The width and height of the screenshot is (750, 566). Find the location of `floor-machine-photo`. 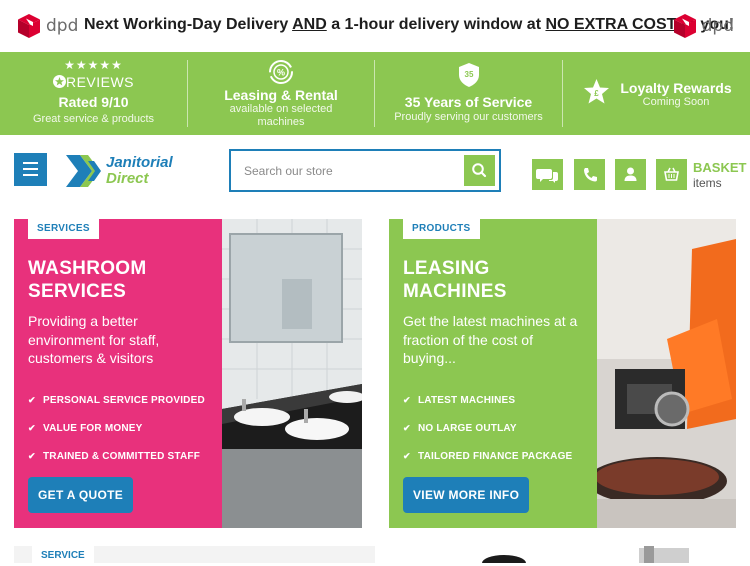

floor-machine-photo is located at coordinates (666, 373).